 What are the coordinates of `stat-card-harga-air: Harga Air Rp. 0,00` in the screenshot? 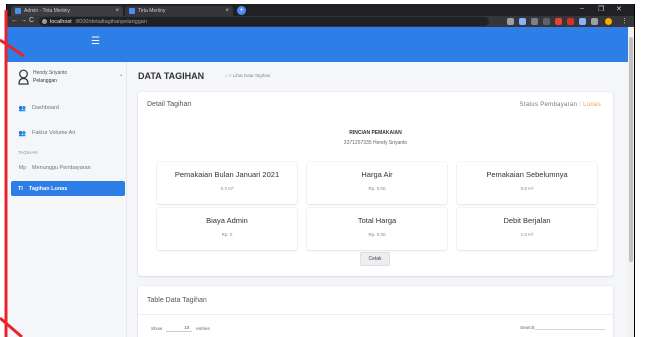 It's located at (377, 183).